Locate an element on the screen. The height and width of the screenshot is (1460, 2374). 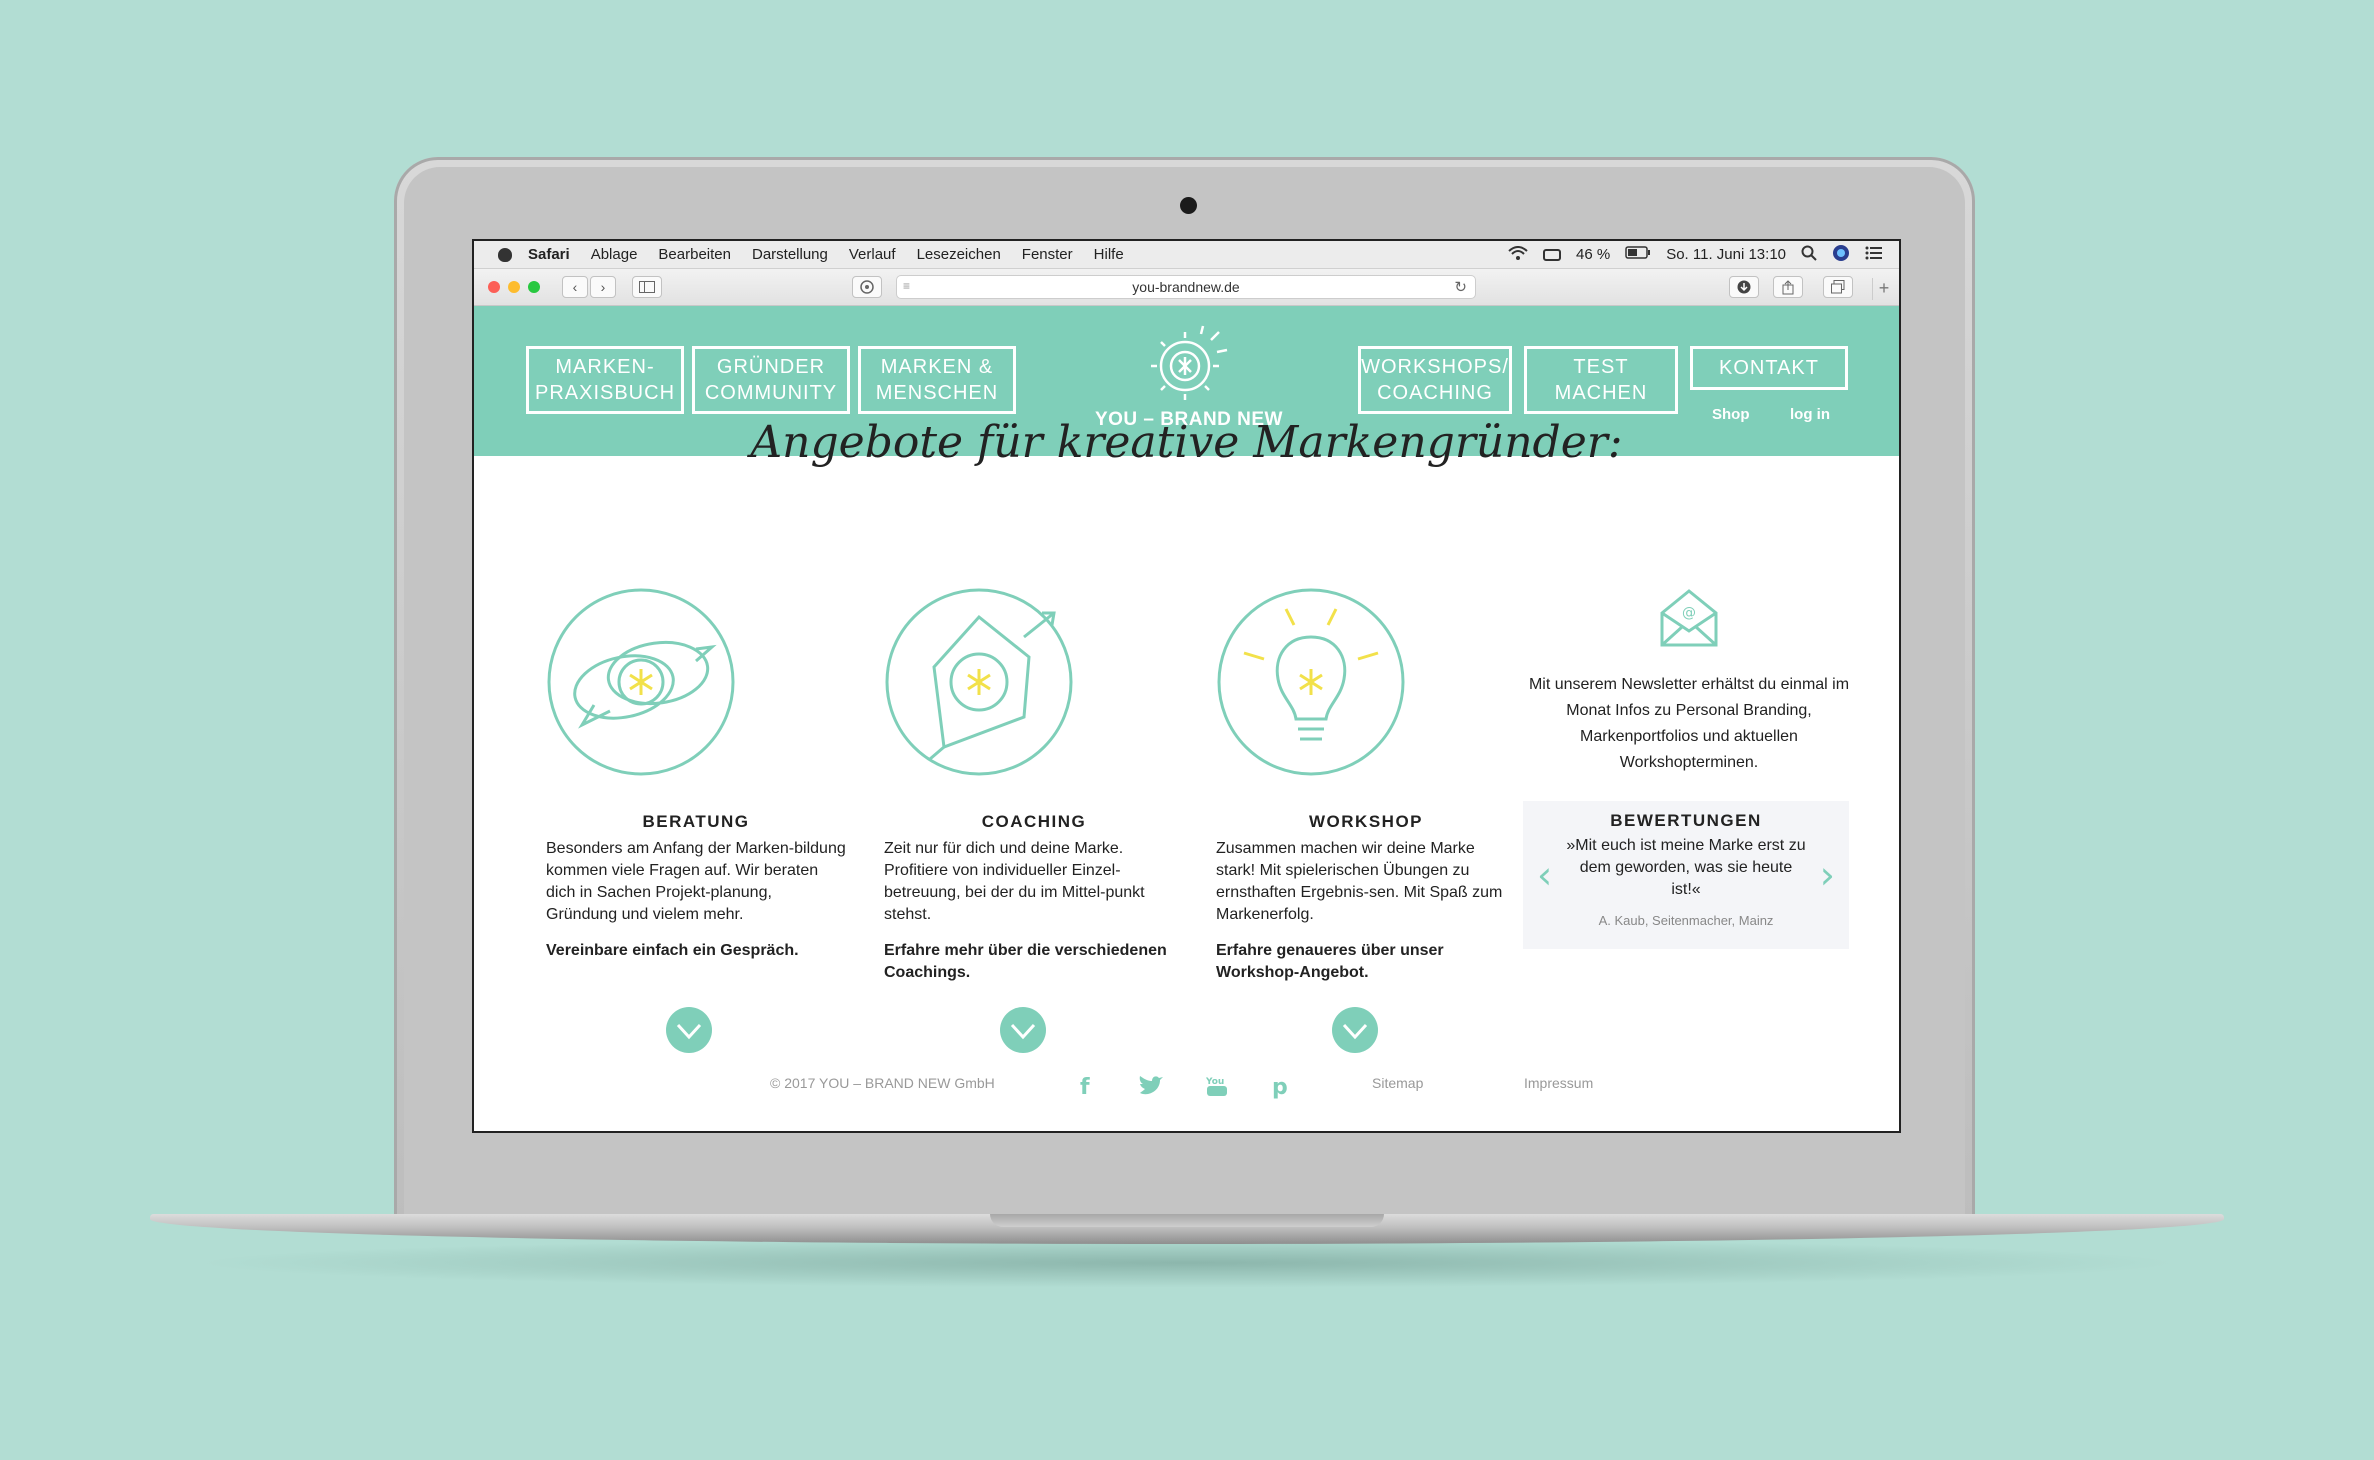
siri-icon is located at coordinates (1841, 255).